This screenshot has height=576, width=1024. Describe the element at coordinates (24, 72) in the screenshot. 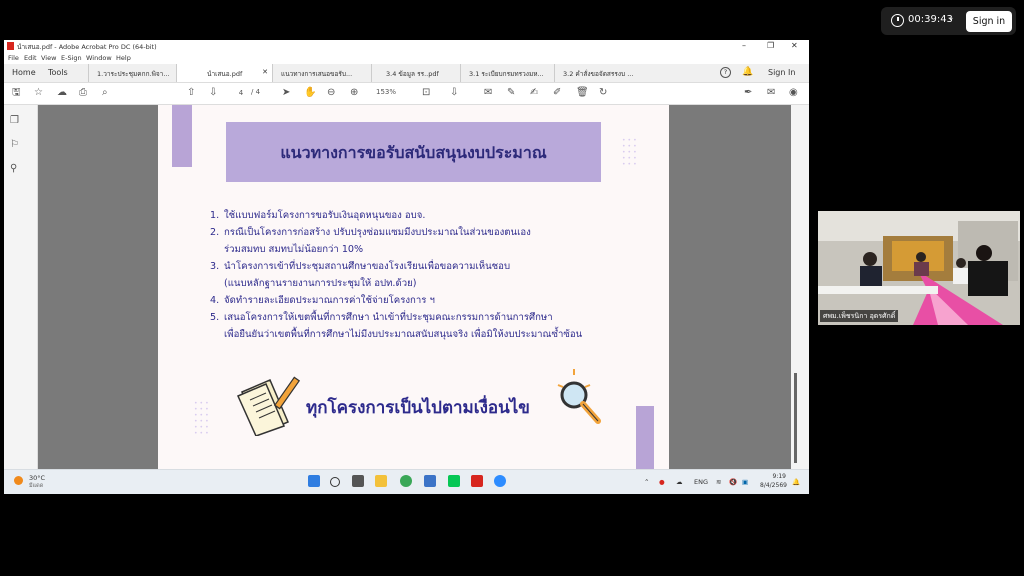

I see `tab-home: Home` at that location.